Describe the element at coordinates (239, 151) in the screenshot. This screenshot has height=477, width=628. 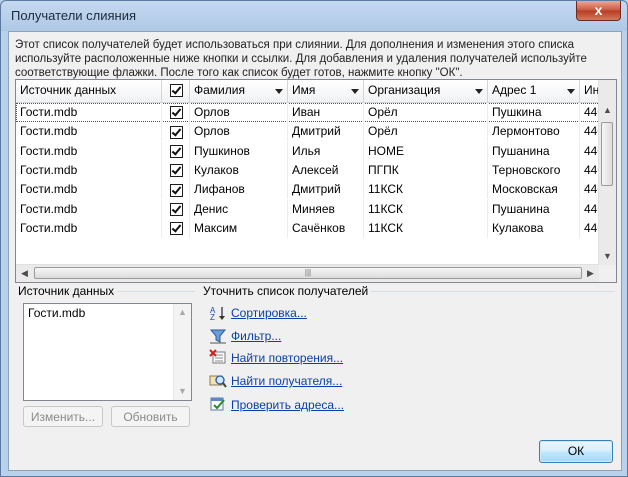
I see `cell-lastname: Пушкинов` at that location.